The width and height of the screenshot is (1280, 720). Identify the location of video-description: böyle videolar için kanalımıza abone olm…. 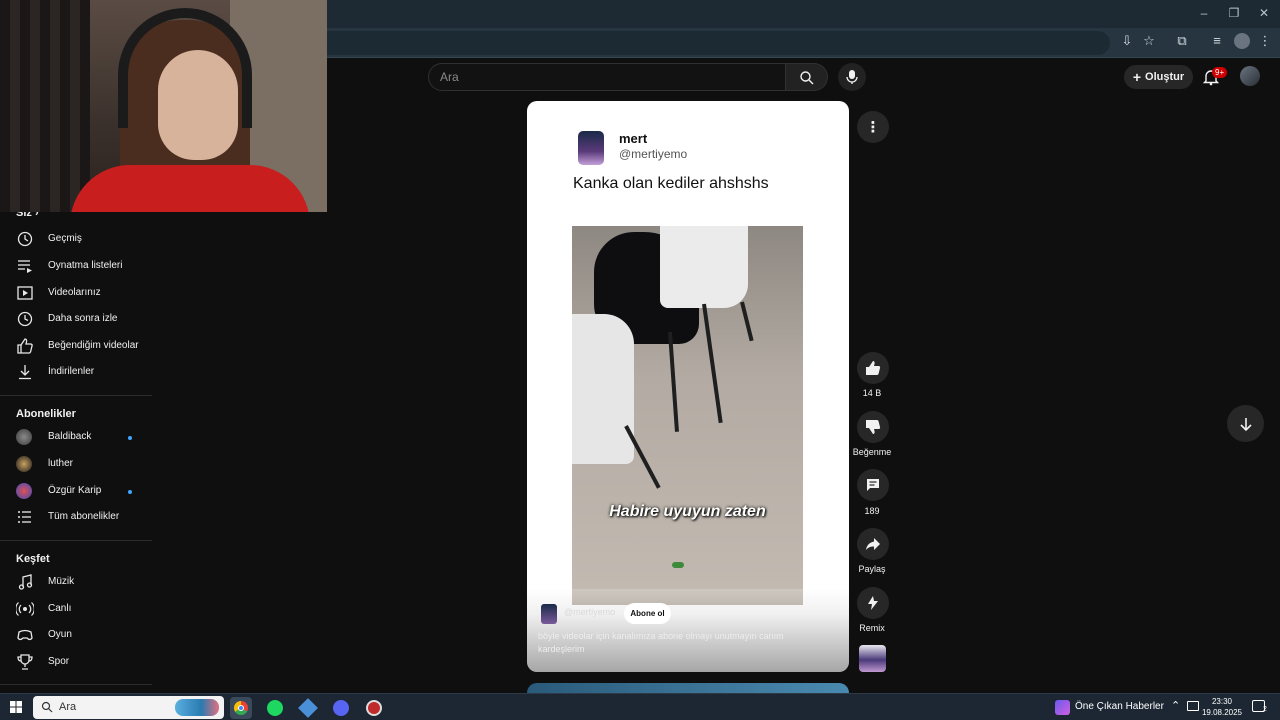
(673, 643).